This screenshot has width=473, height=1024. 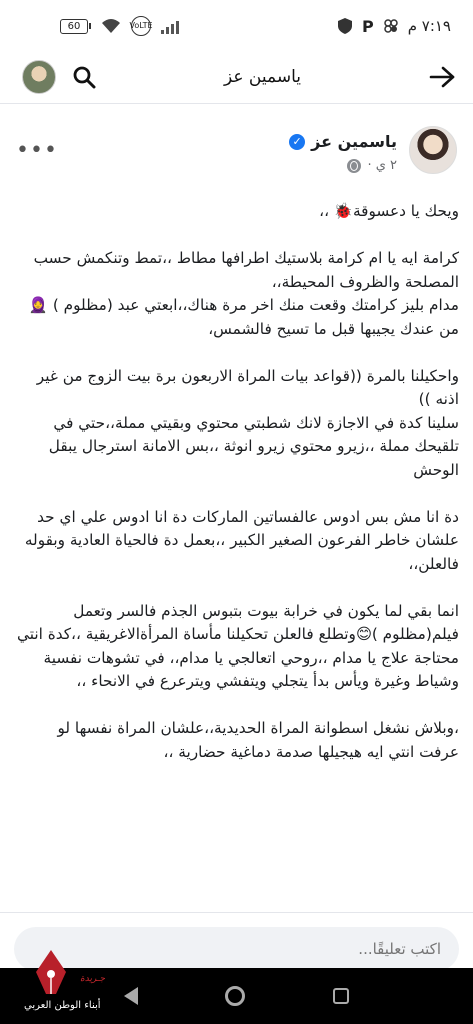 I want to click on app-header: ياسمين عز, so click(x=236, y=77).